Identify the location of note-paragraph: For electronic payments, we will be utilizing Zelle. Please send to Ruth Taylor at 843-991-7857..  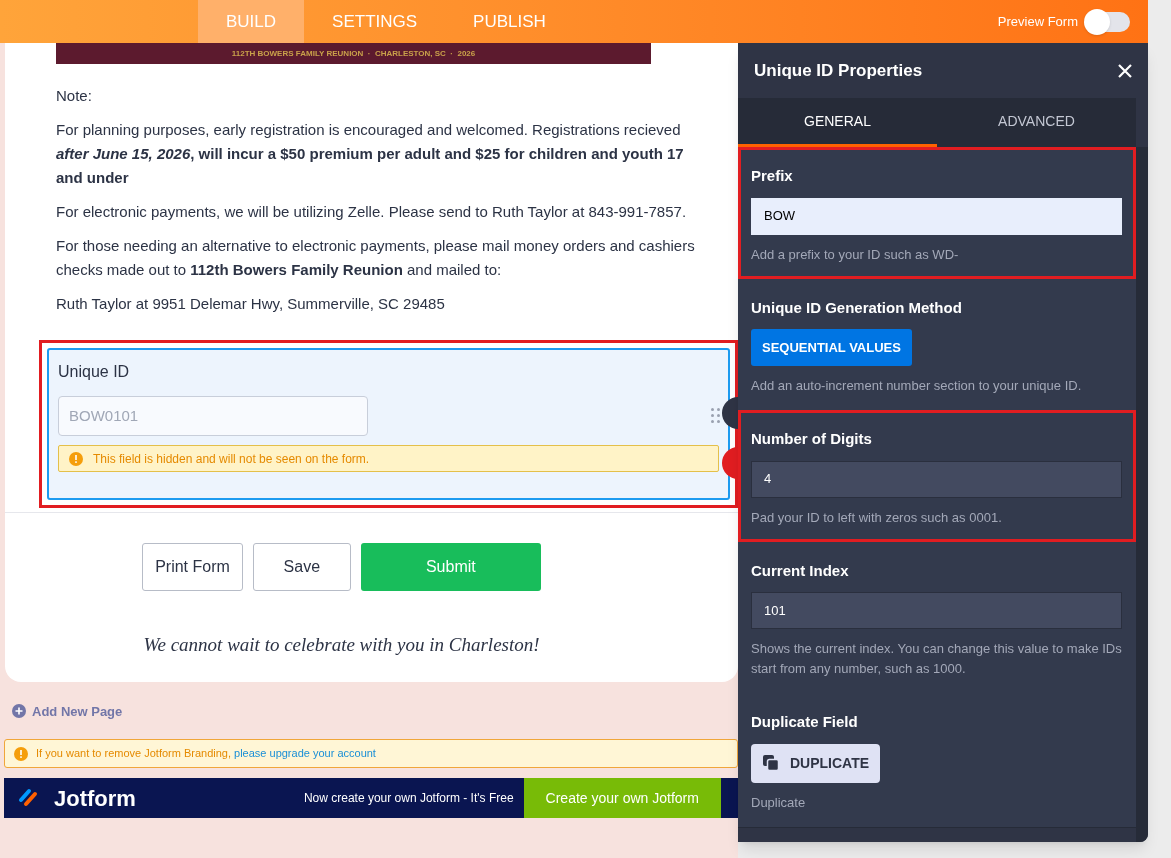
(372, 212).